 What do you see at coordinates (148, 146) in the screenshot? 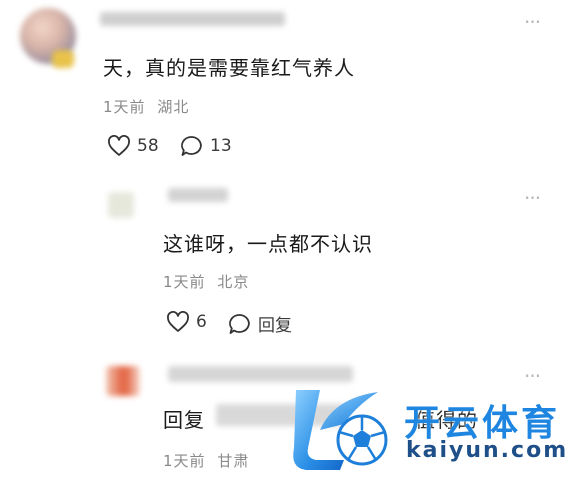
I see `like-count: 58` at bounding box center [148, 146].